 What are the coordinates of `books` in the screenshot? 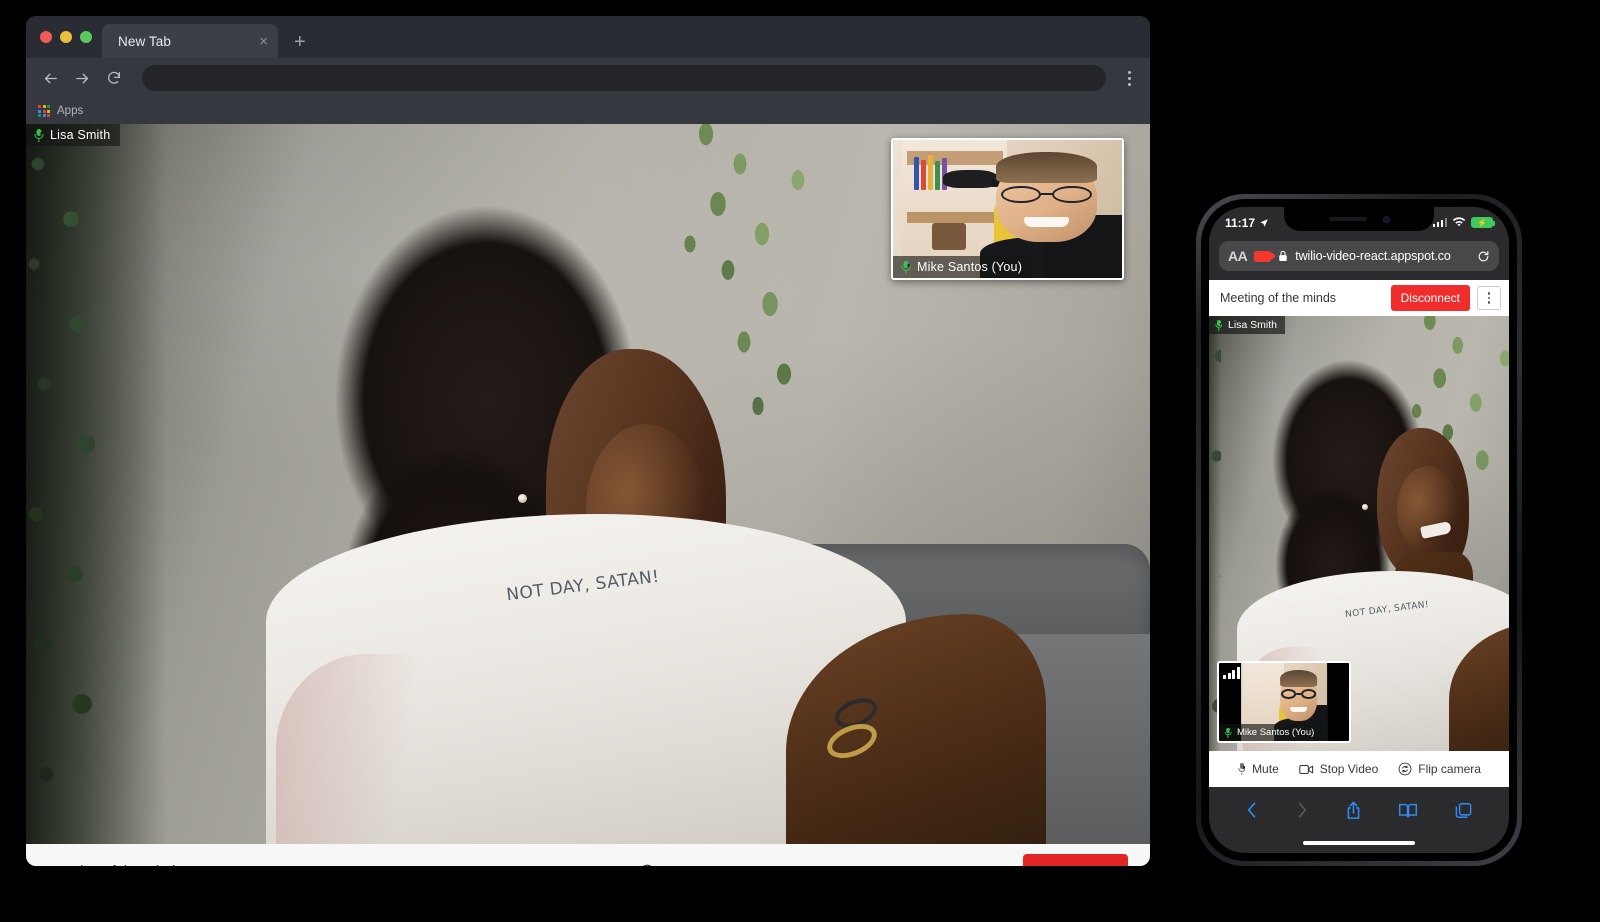 It's located at (930, 172).